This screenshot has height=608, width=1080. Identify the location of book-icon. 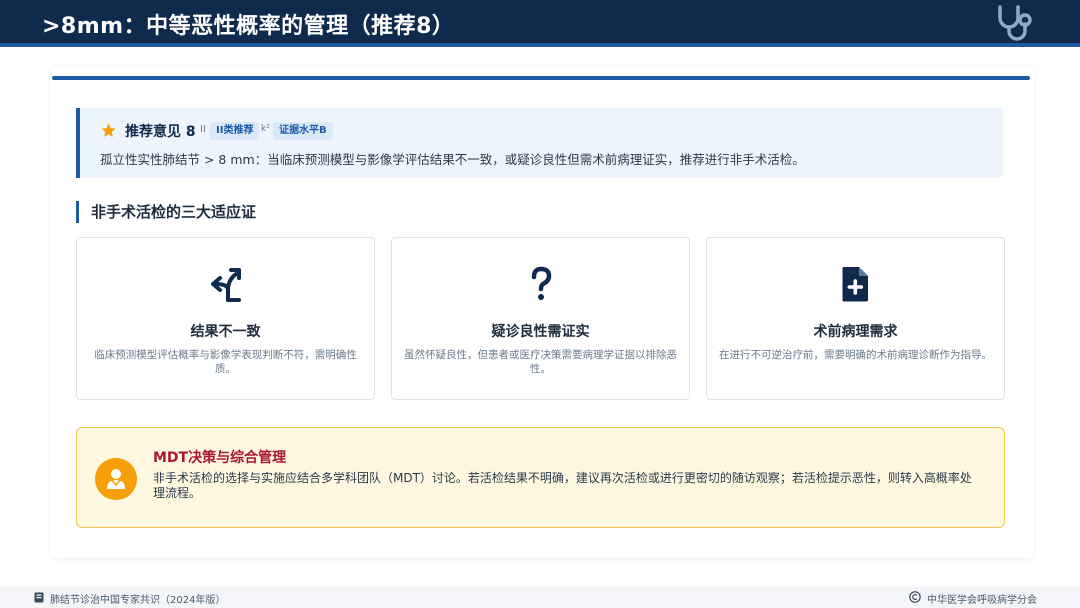
(39, 597).